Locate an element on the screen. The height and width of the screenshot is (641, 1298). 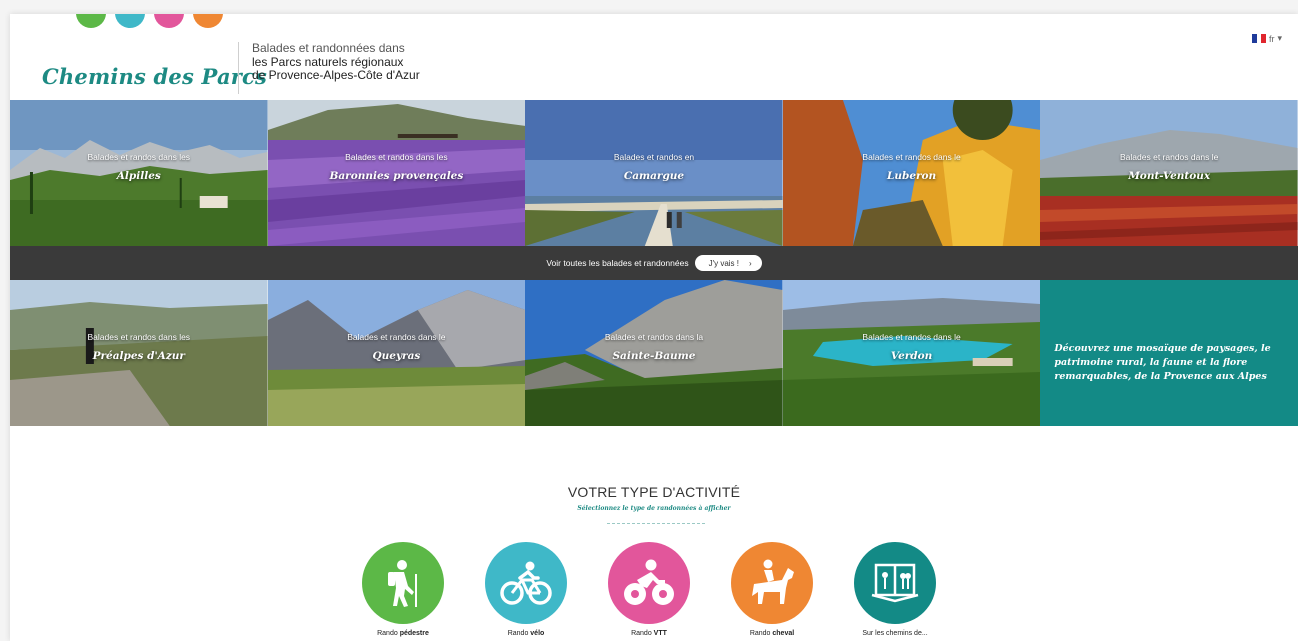
activity-velo: Rando vélo is located at coordinates (526, 589).